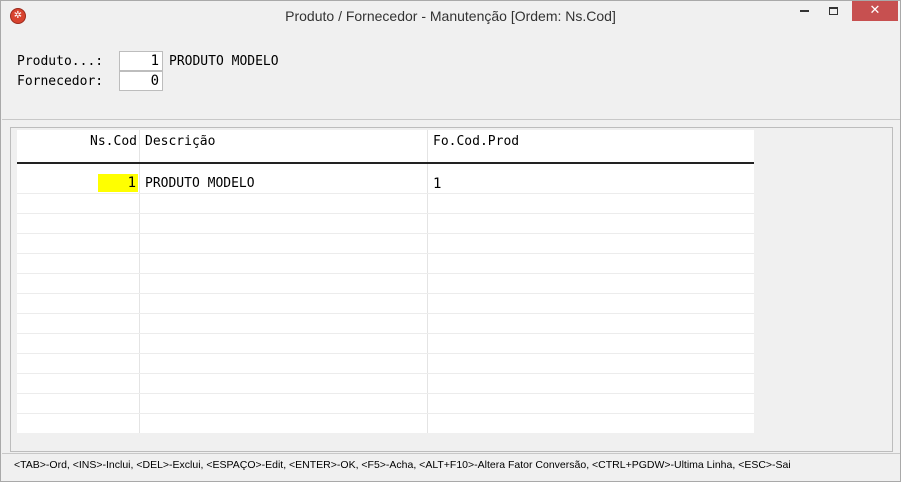 The height and width of the screenshot is (482, 901). Describe the element at coordinates (60, 81) in the screenshot. I see `fornecedor-label: Fornecedor:` at that location.